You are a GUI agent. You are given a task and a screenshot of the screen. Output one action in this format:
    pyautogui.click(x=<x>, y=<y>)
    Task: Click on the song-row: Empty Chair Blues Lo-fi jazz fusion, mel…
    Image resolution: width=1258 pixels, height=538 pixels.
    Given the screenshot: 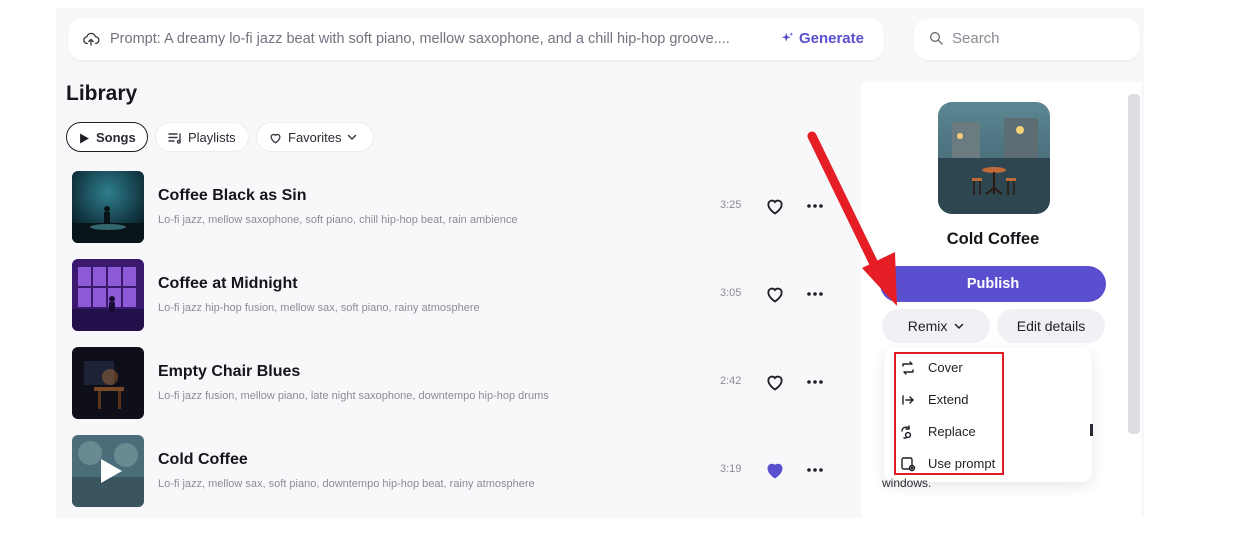 What is the action you would take?
    pyautogui.click(x=457, y=383)
    